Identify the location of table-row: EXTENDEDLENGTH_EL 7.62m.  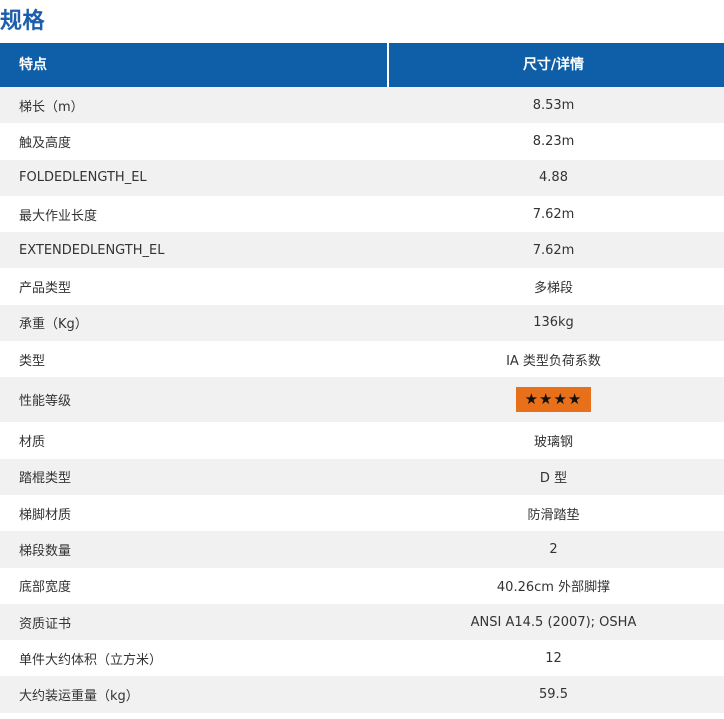
(362, 250).